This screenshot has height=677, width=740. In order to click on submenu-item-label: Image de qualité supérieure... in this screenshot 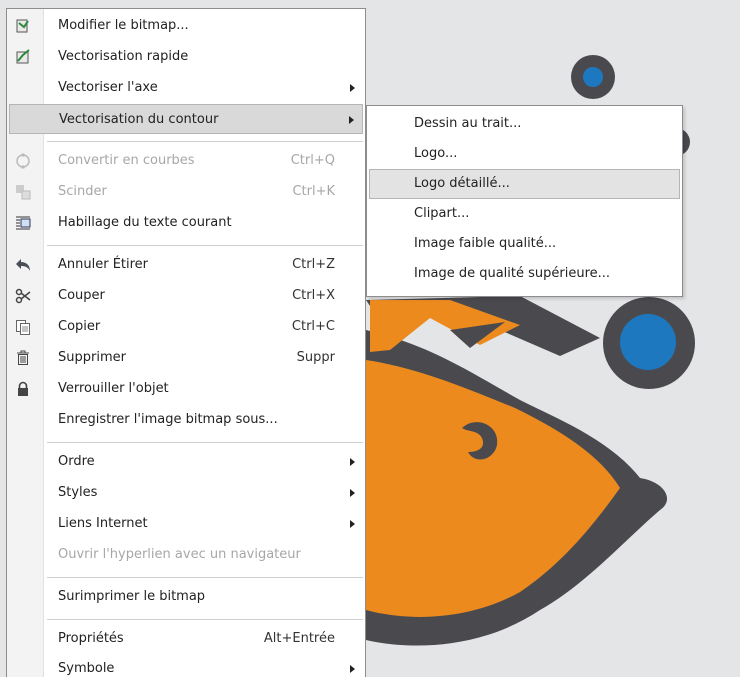, I will do `click(512, 273)`.